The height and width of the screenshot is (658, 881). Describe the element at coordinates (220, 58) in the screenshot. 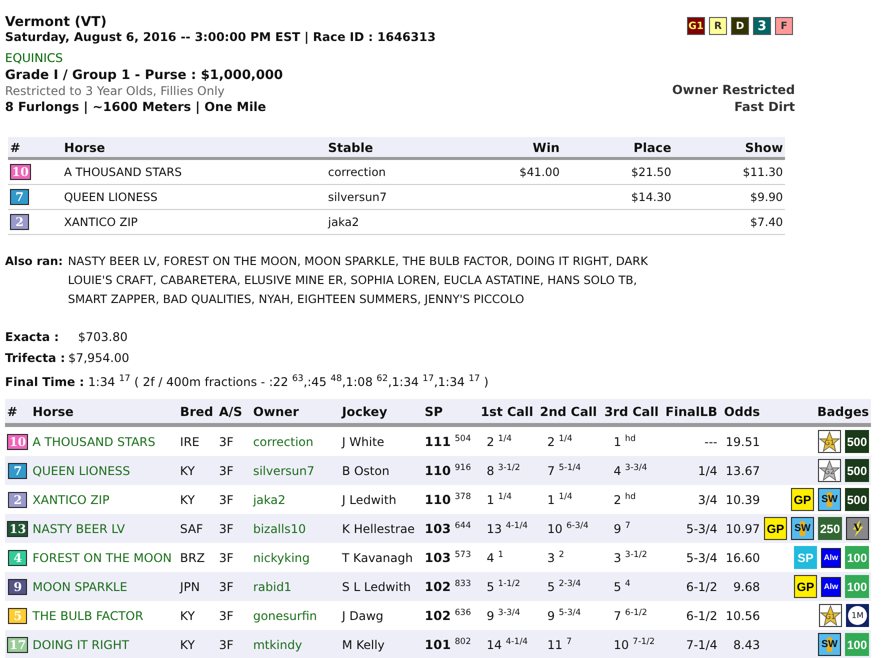

I see `organizer-link: EQUINICS` at that location.